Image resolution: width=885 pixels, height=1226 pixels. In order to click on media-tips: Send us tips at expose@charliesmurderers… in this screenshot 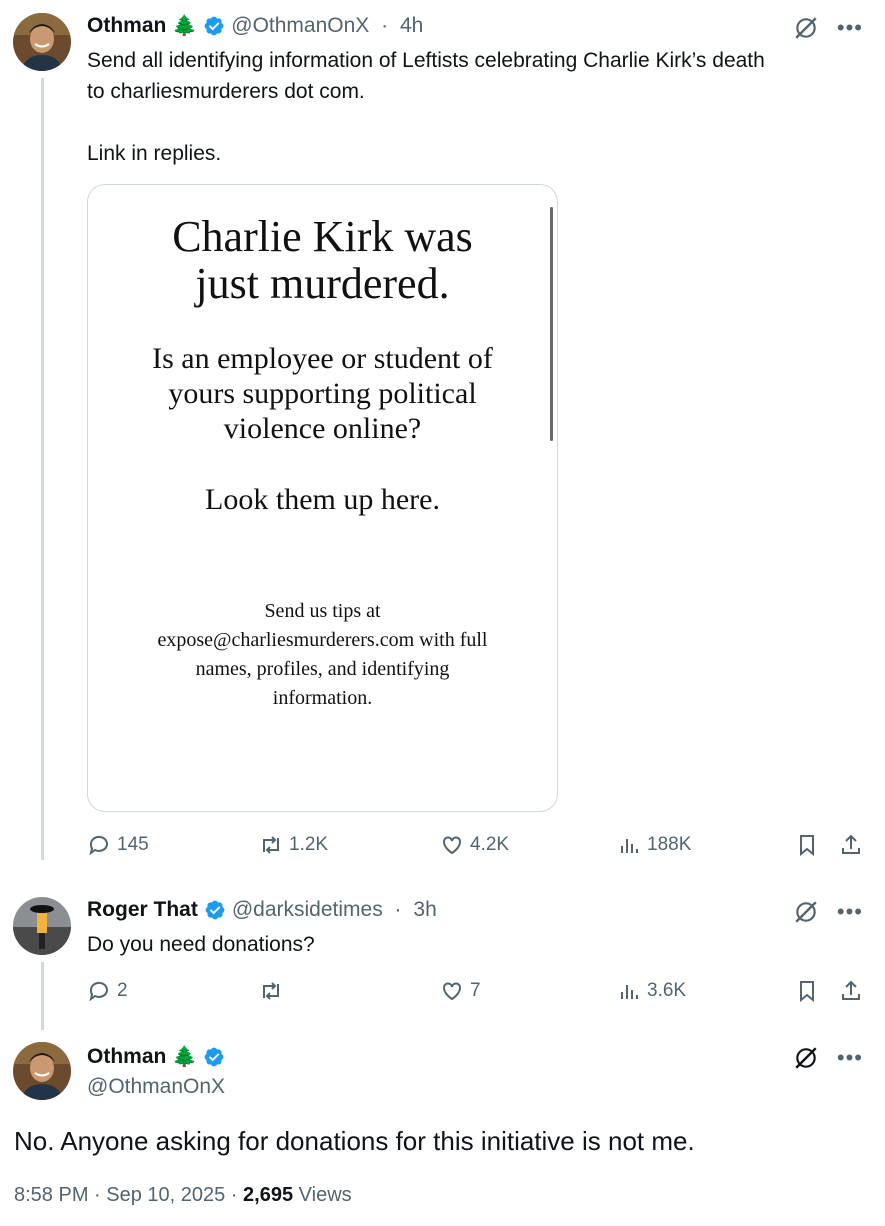, I will do `click(322, 655)`.